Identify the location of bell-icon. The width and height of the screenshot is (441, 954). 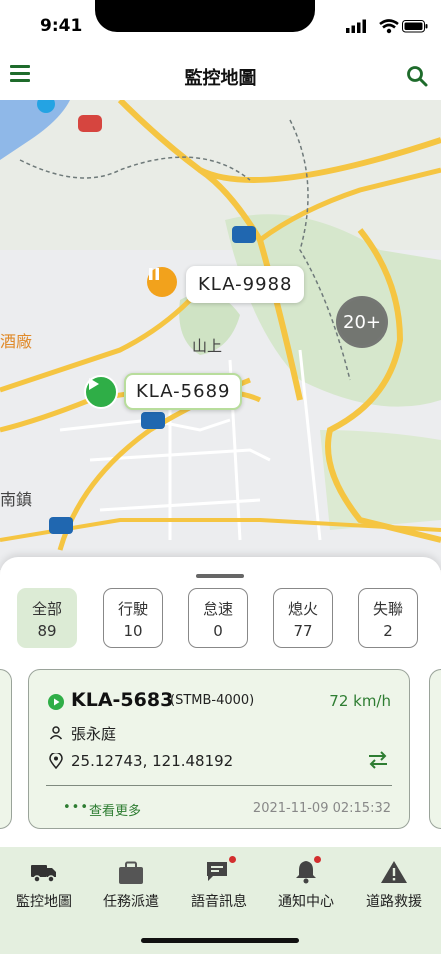
(306, 872).